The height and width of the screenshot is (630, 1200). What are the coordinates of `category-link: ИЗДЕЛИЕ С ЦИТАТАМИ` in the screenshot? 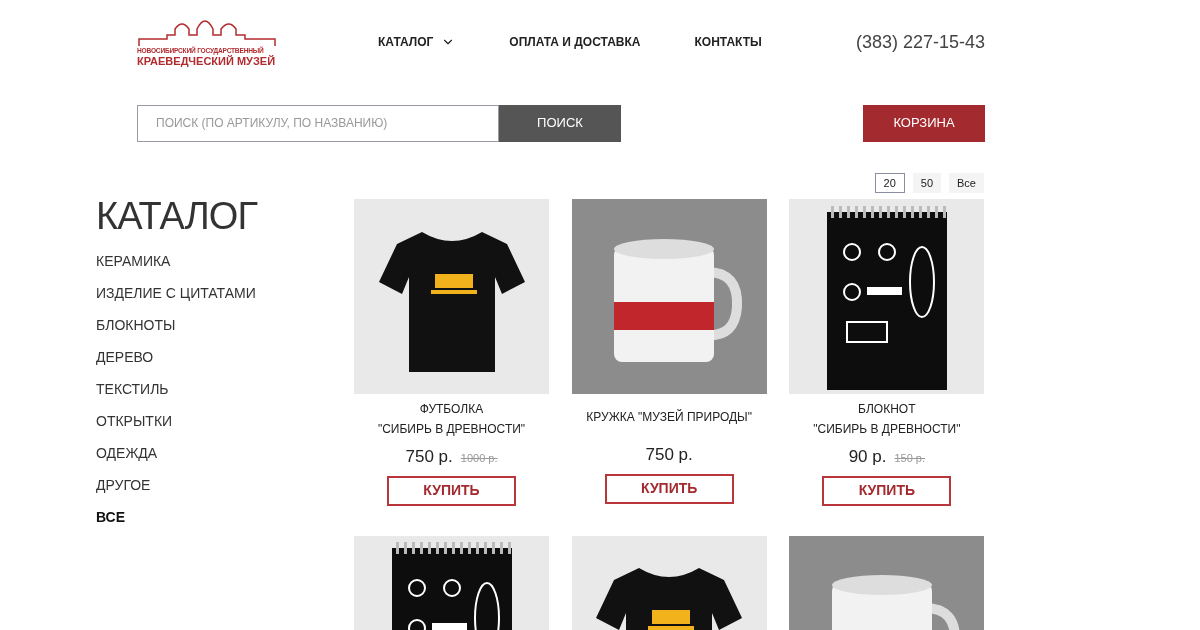 It's located at (225, 293).